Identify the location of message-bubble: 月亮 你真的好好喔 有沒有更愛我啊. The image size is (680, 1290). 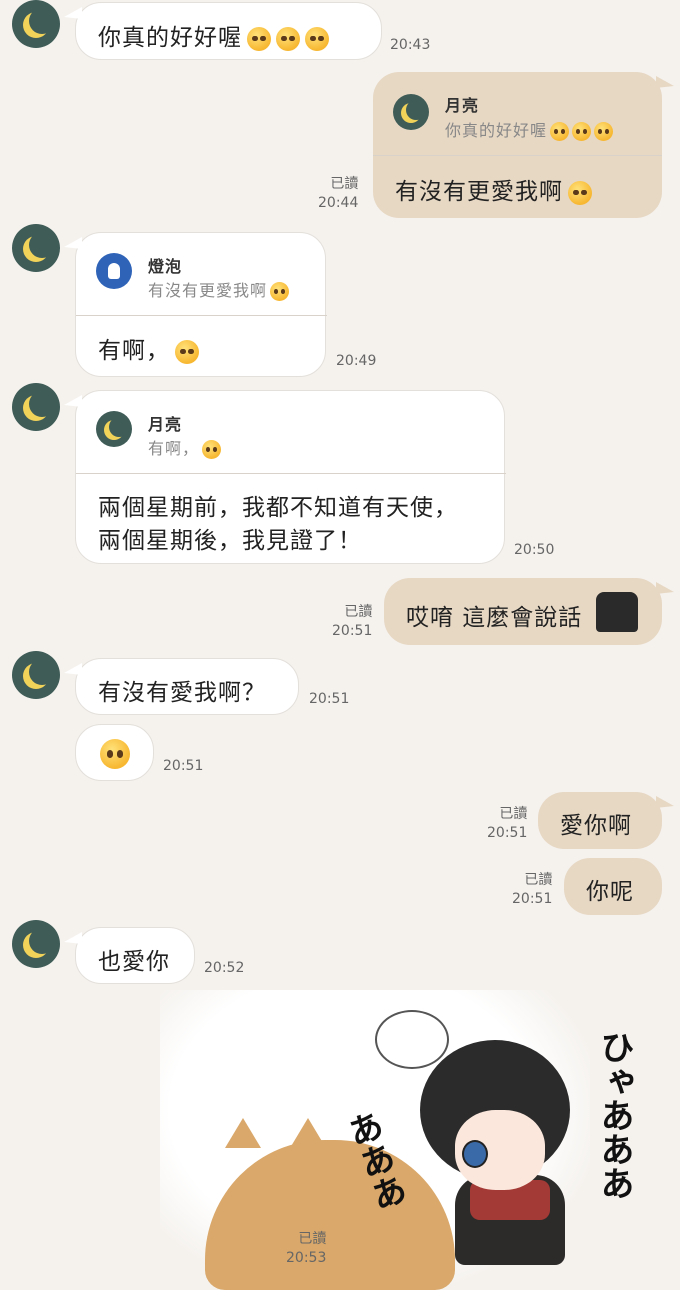
(523, 145).